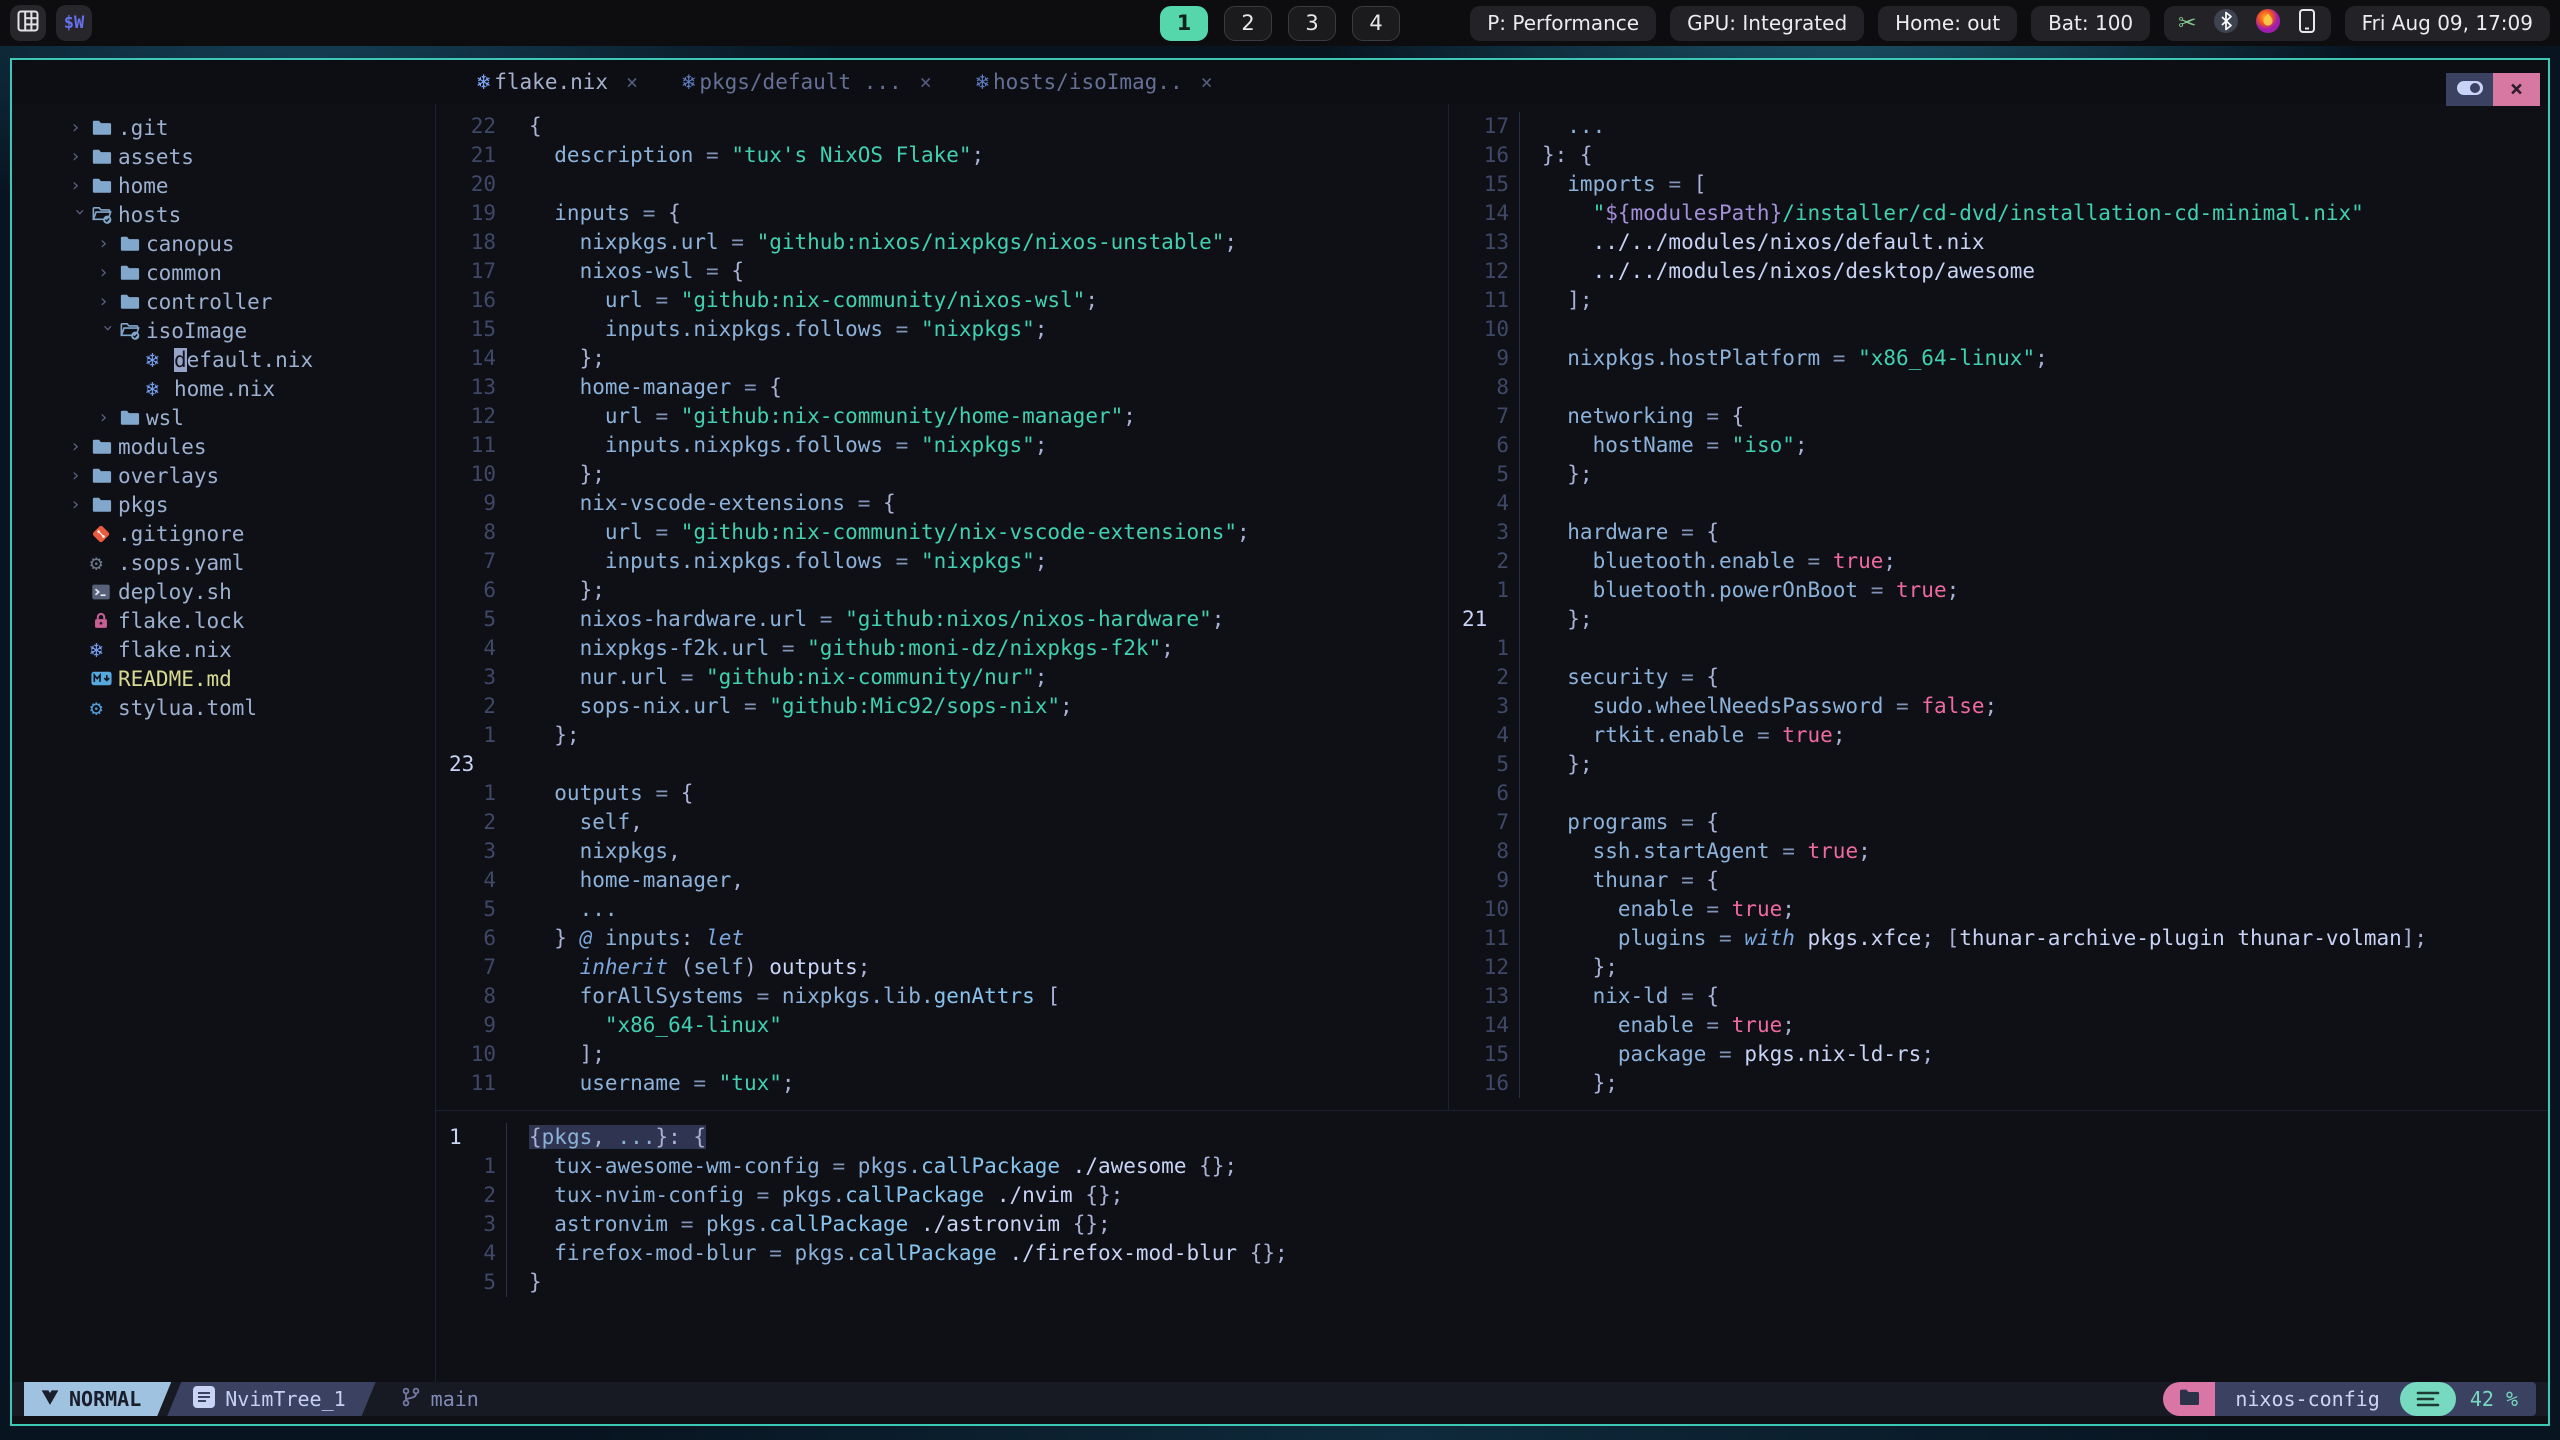 The image size is (2560, 1440). I want to click on tree-item-wsl: › wsl, so click(223, 417).